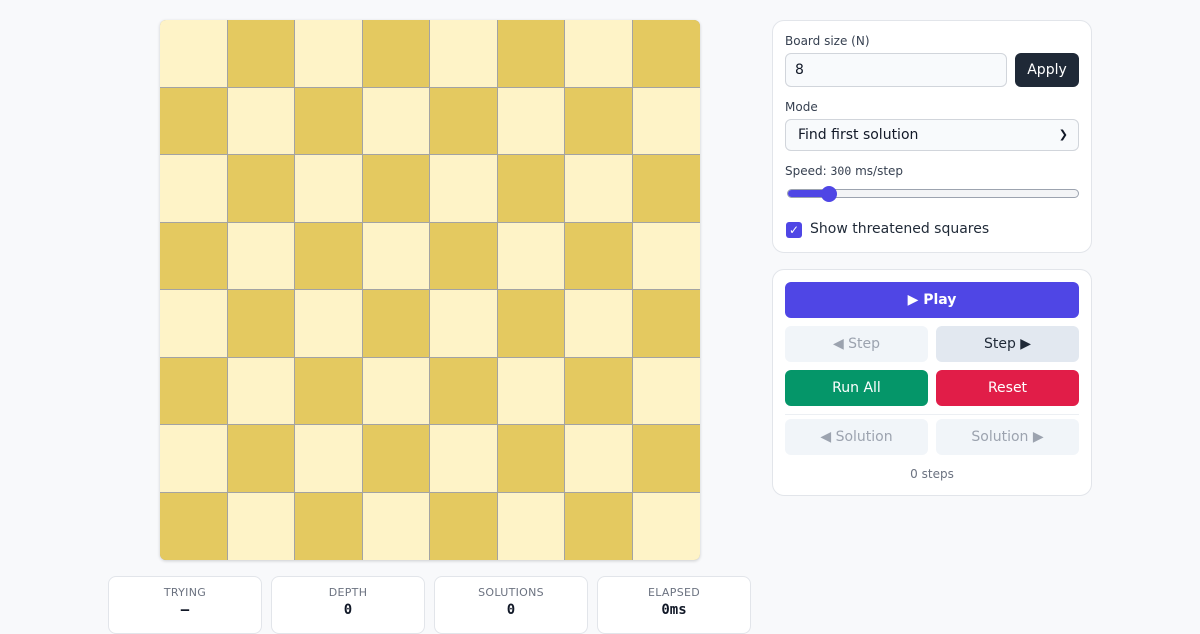 The width and height of the screenshot is (1200, 634). Describe the element at coordinates (511, 592) in the screenshot. I see `stat-label: SOLUTIONS` at that location.